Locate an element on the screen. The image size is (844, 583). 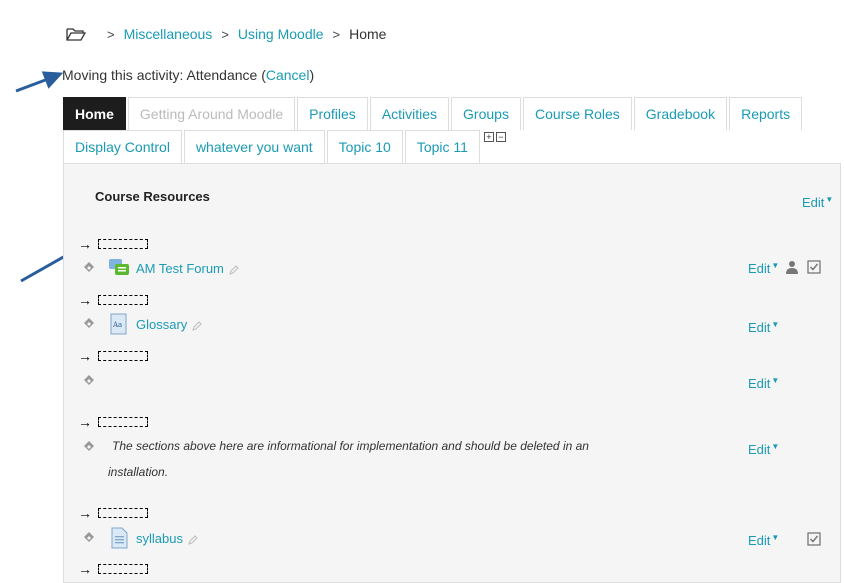
activity-label is located at coordinates (95, 447).